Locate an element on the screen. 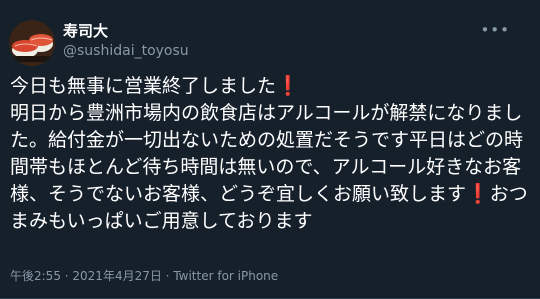  display-name: 寿司大 is located at coordinates (85, 31).